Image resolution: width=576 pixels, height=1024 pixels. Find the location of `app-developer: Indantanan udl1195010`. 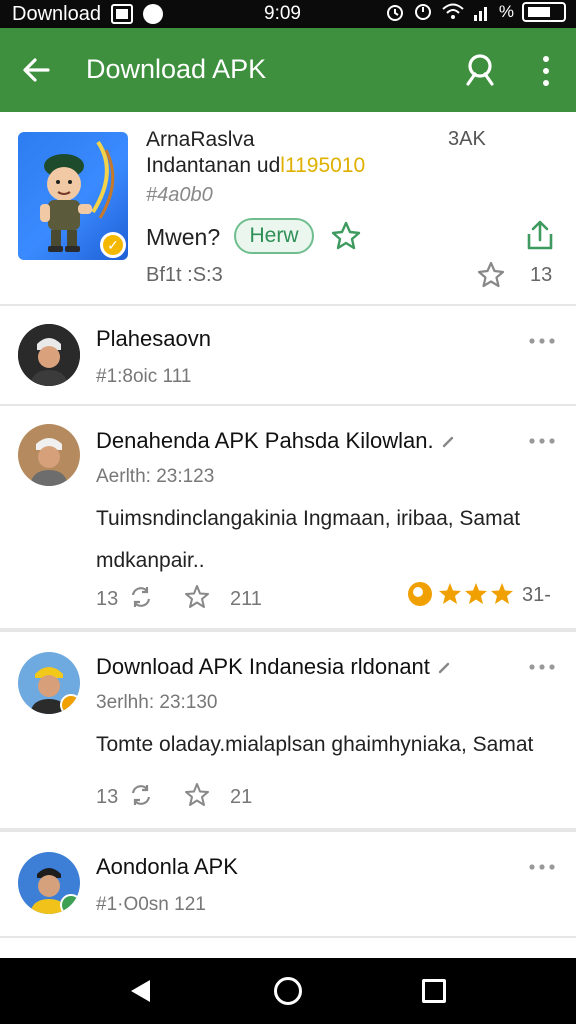

app-developer: Indantanan udl1195010 is located at coordinates (255, 166).